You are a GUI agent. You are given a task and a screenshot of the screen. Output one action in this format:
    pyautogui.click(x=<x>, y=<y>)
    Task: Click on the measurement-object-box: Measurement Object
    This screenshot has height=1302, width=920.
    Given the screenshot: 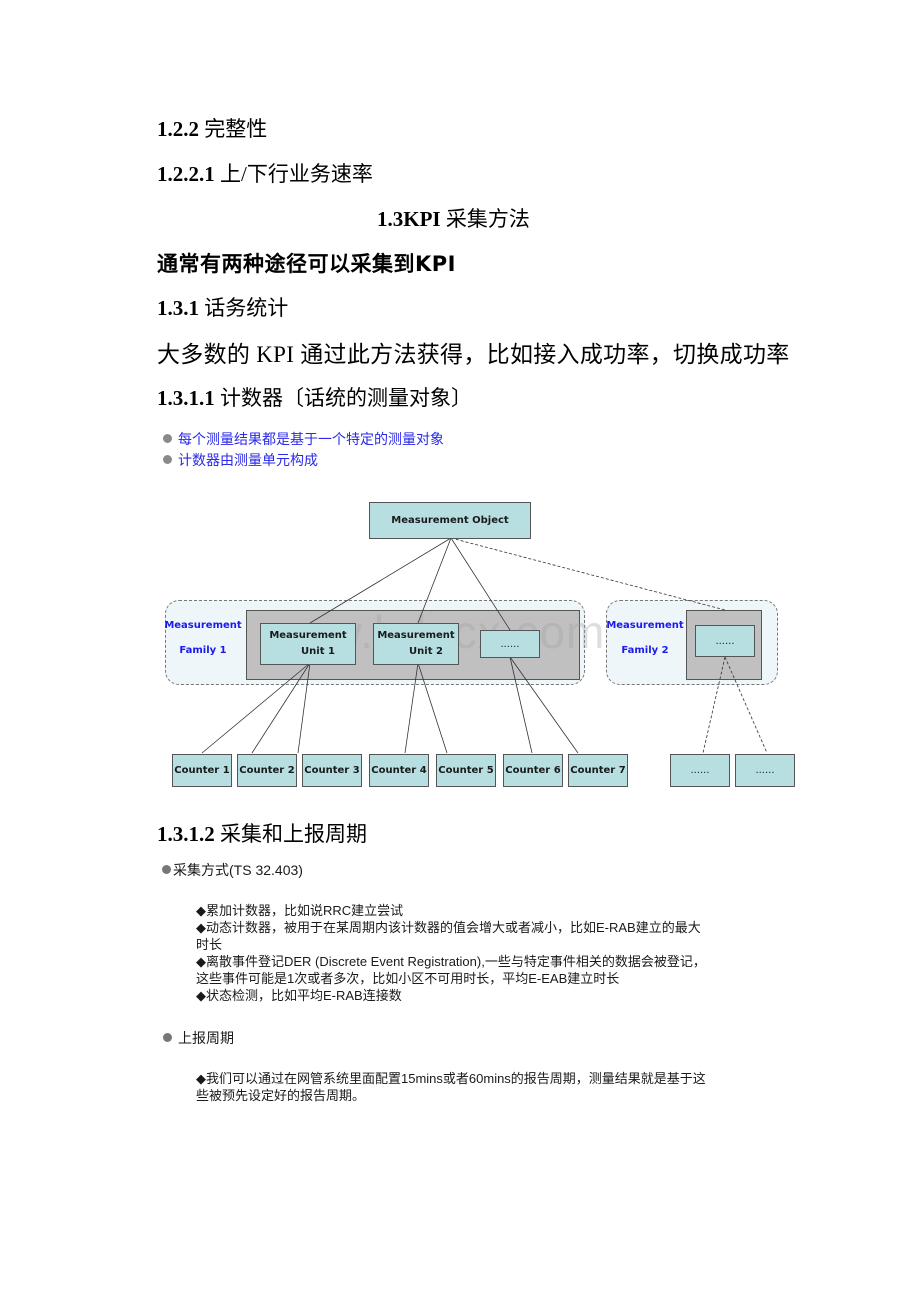 What is the action you would take?
    pyautogui.click(x=450, y=520)
    